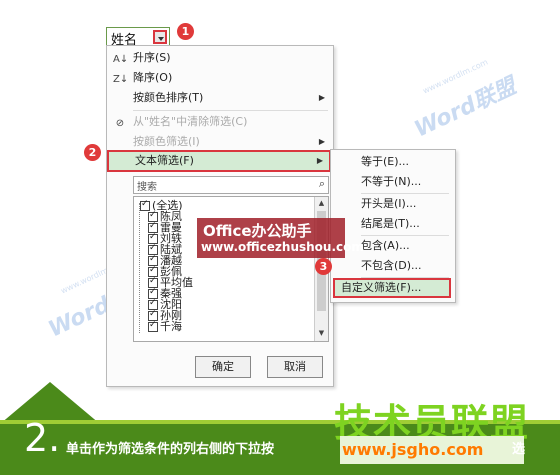  I want to click on search-icon: ⌕, so click(321, 183).